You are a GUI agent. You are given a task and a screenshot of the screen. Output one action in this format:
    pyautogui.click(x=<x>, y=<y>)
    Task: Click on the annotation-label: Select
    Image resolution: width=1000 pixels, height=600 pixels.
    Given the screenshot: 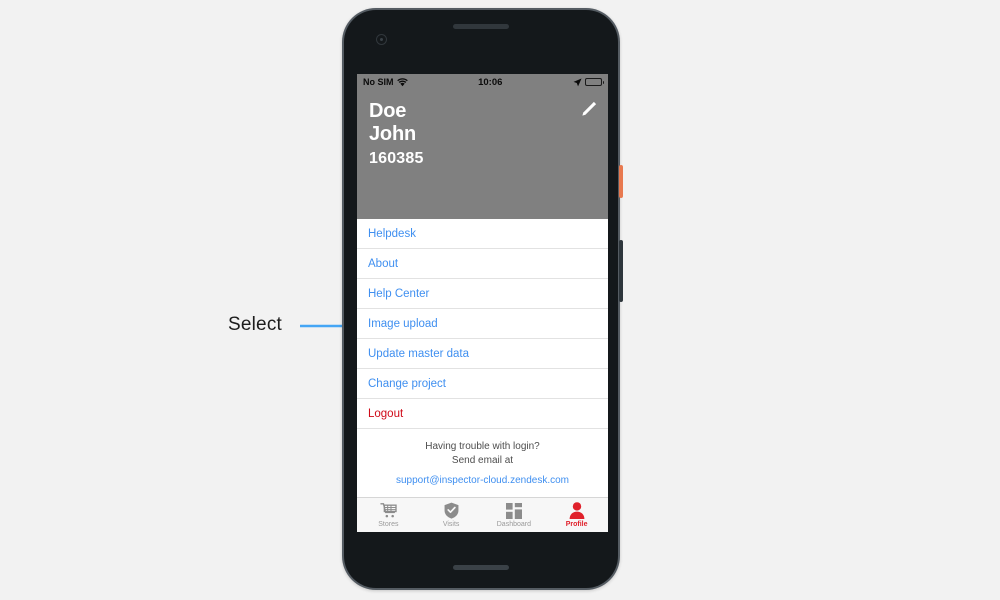 What is the action you would take?
    pyautogui.click(x=255, y=324)
    